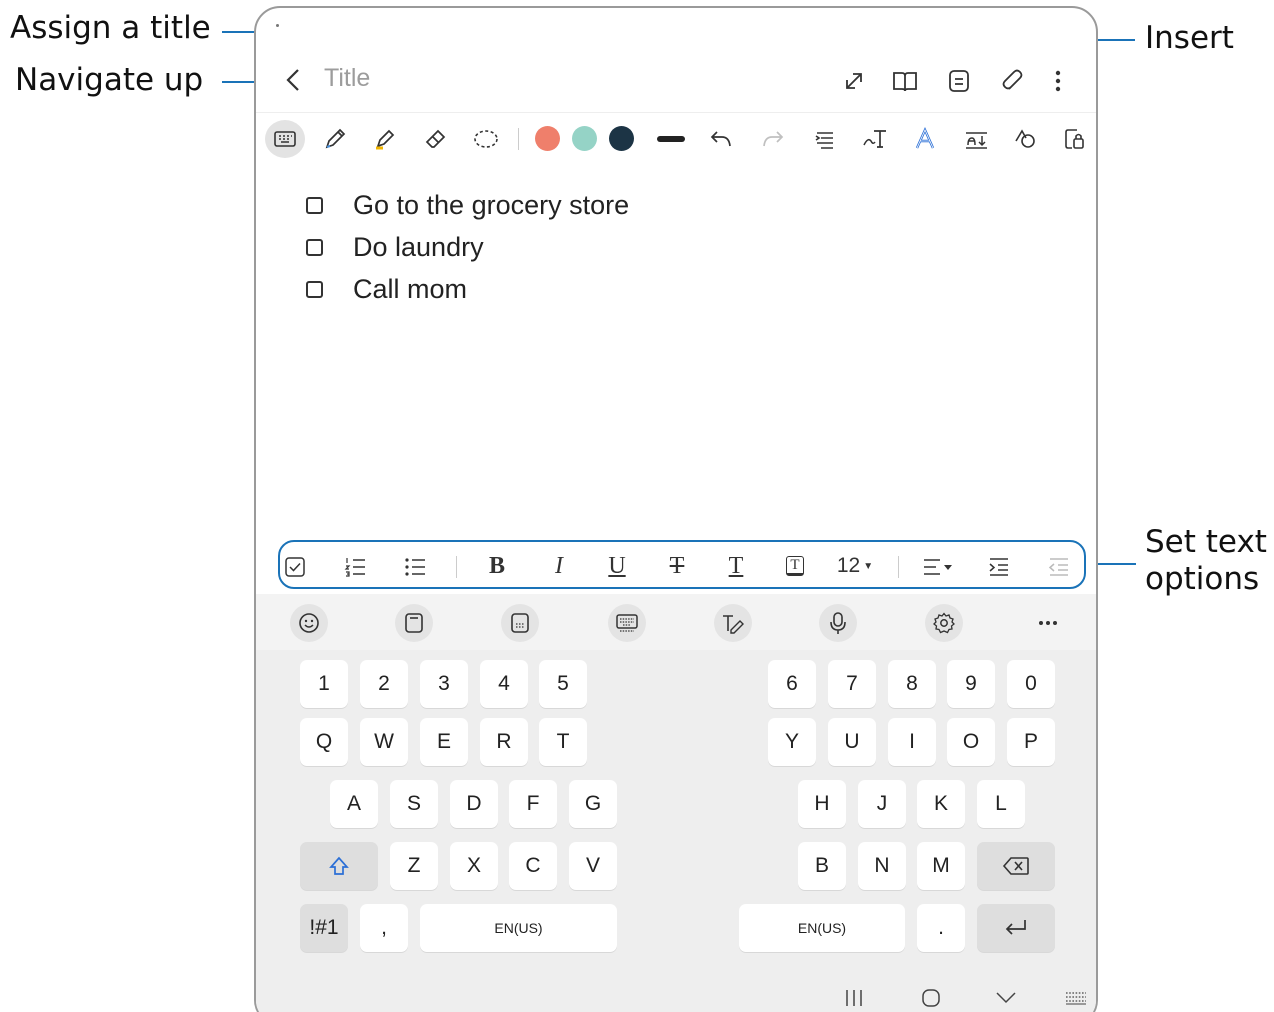 Image resolution: width=1274 pixels, height=1012 pixels. What do you see at coordinates (854, 81) in the screenshot?
I see `expand-icon` at bounding box center [854, 81].